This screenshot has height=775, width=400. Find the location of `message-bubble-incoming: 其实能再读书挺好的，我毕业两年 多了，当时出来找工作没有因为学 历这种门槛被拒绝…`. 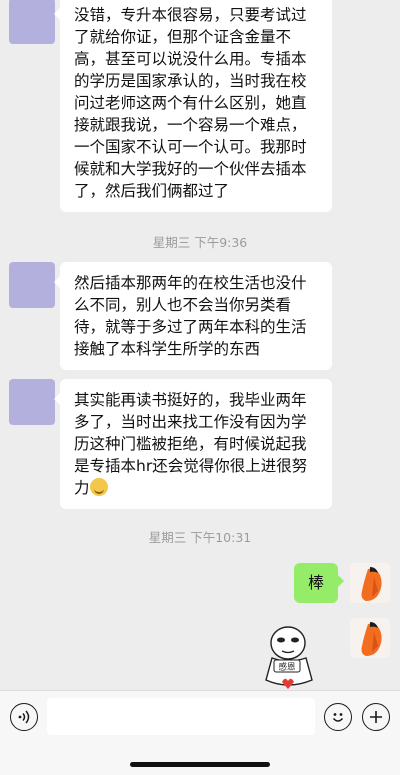

message-bubble-incoming: 其实能再读书挺好的，我毕业两年 多了，当时出来找工作没有因为学 历这种门槛被拒绝… is located at coordinates (193, 444).